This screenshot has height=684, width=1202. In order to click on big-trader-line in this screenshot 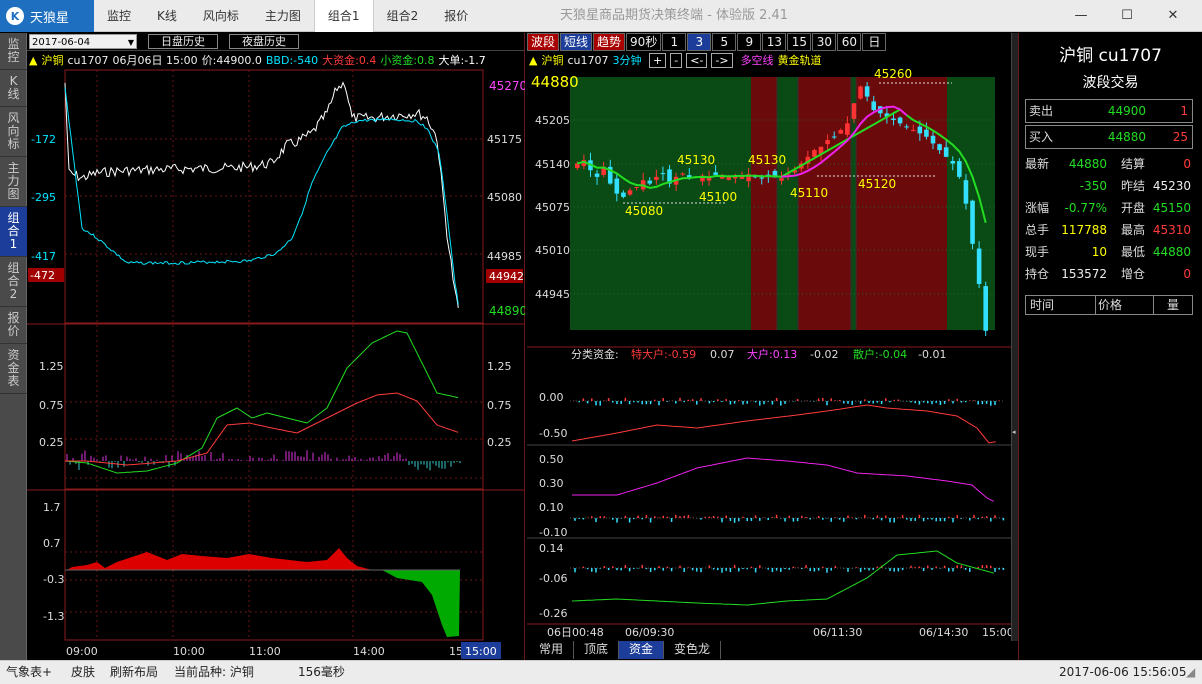, I will do `click(783, 424)`.